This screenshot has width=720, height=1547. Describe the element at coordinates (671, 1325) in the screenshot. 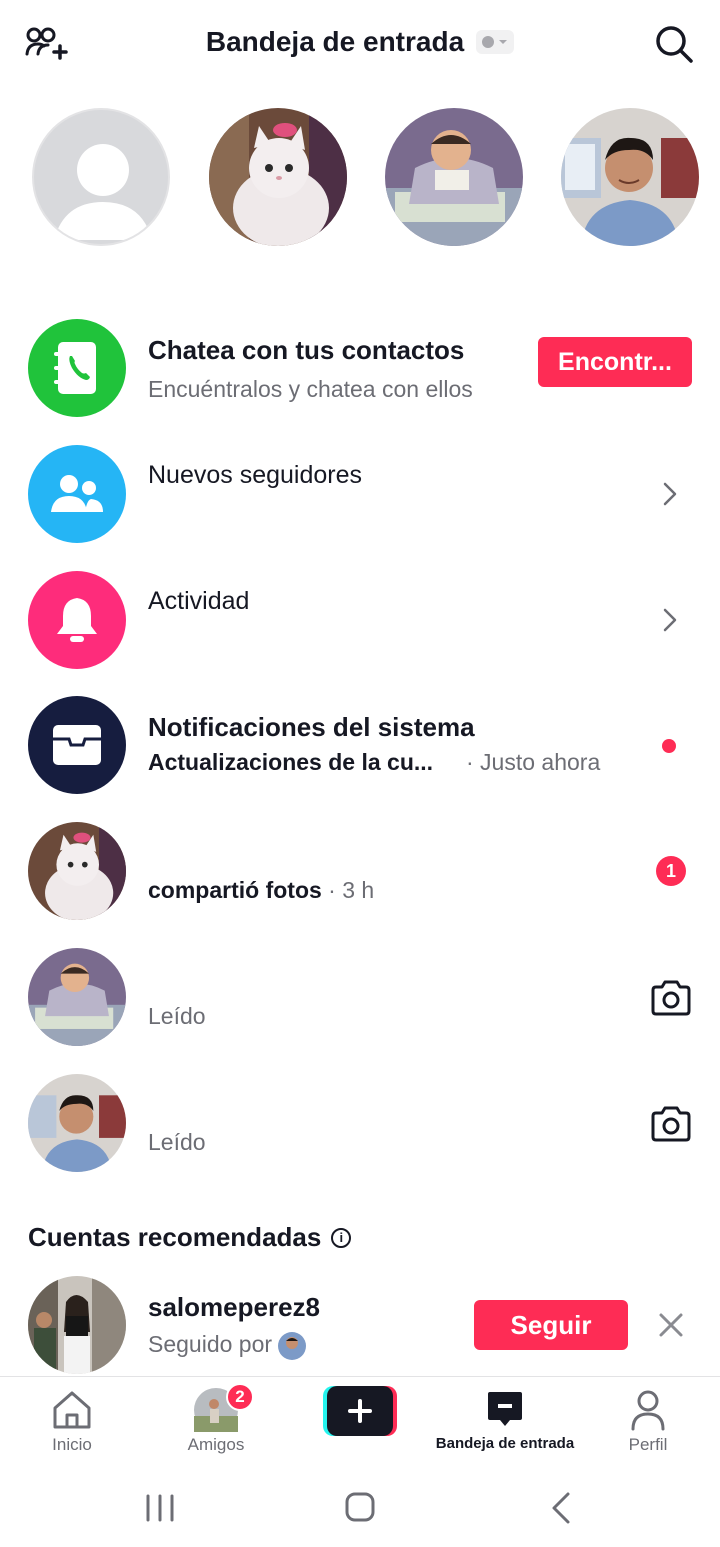

I see `close-icon` at that location.